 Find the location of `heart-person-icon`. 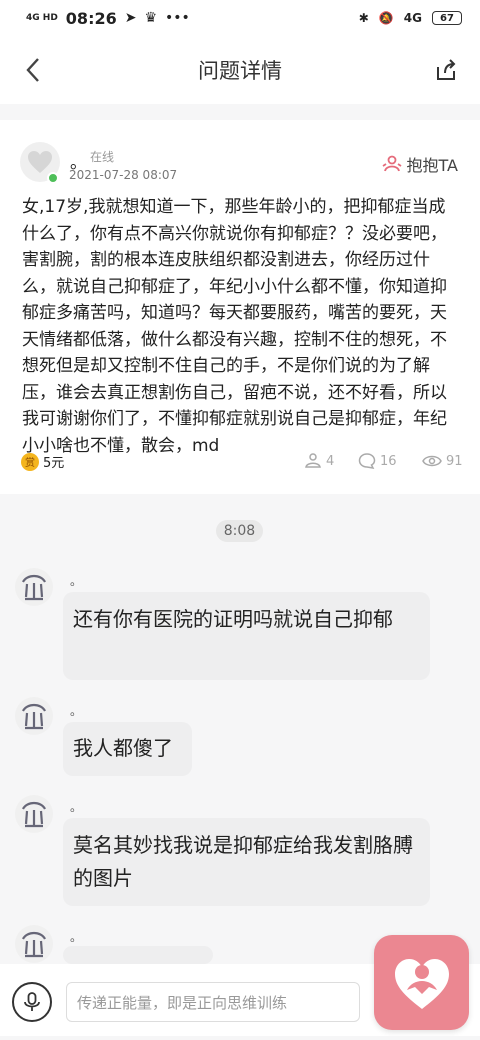

heart-person-icon is located at coordinates (421, 983).